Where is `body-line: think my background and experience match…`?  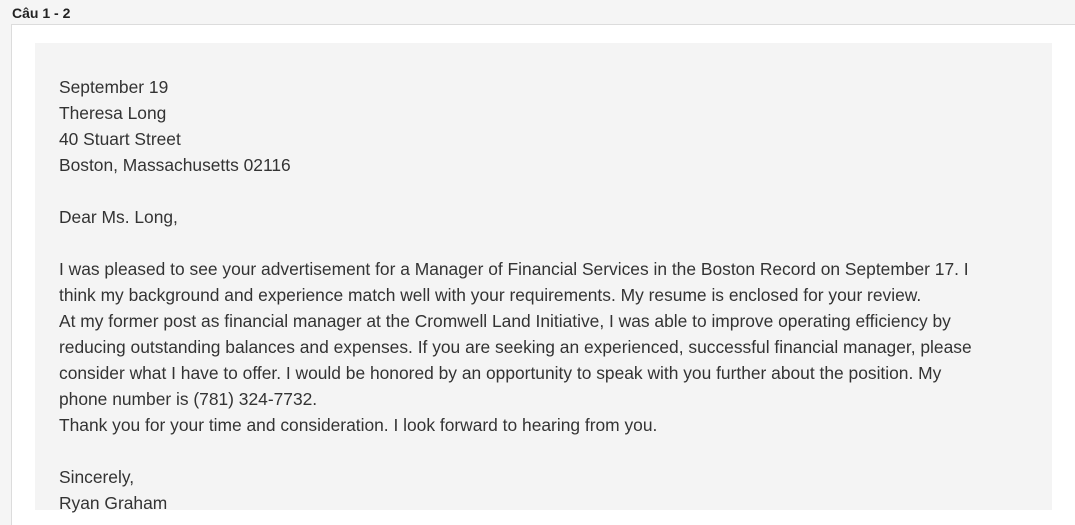 body-line: think my background and experience match… is located at coordinates (490, 295).